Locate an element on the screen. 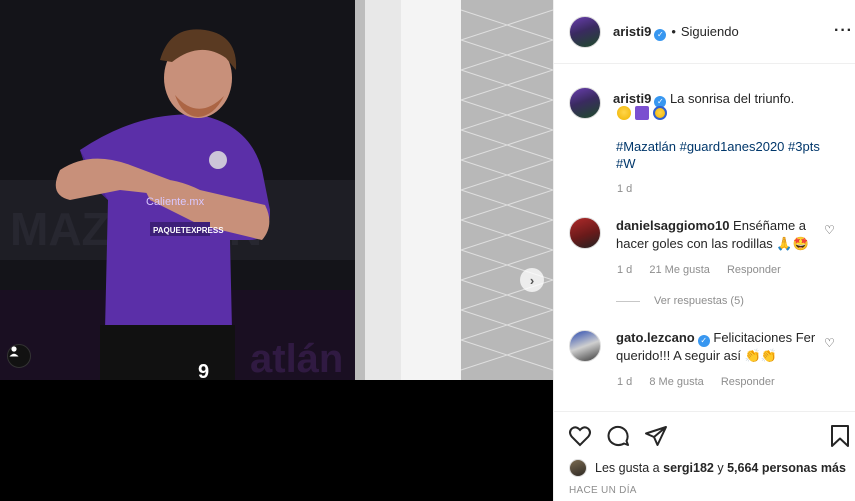 Image resolution: width=855 pixels, height=501 pixels. author-username: aristi9 is located at coordinates (632, 31).